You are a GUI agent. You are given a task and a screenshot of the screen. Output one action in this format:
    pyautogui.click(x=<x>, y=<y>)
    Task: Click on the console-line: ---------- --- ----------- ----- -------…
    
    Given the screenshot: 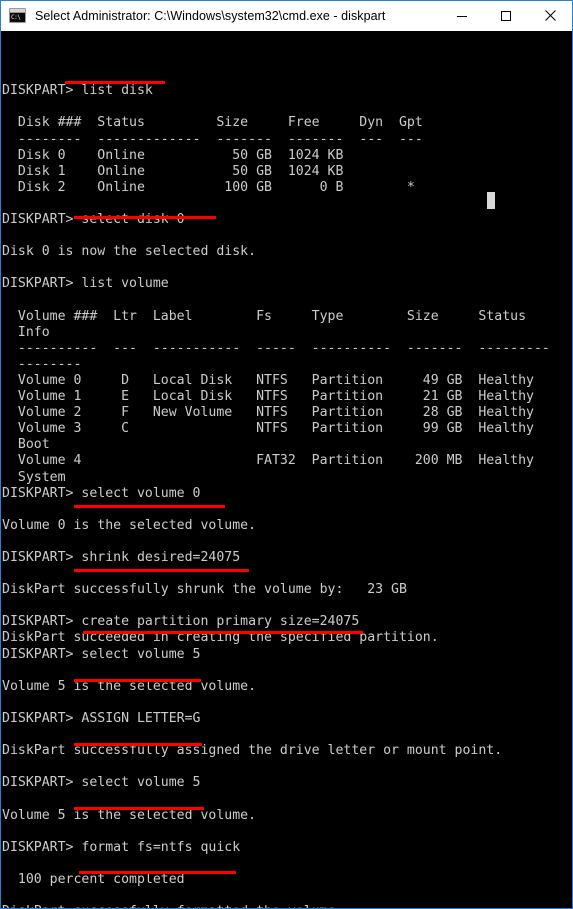 What is the action you would take?
    pyautogui.click(x=276, y=348)
    